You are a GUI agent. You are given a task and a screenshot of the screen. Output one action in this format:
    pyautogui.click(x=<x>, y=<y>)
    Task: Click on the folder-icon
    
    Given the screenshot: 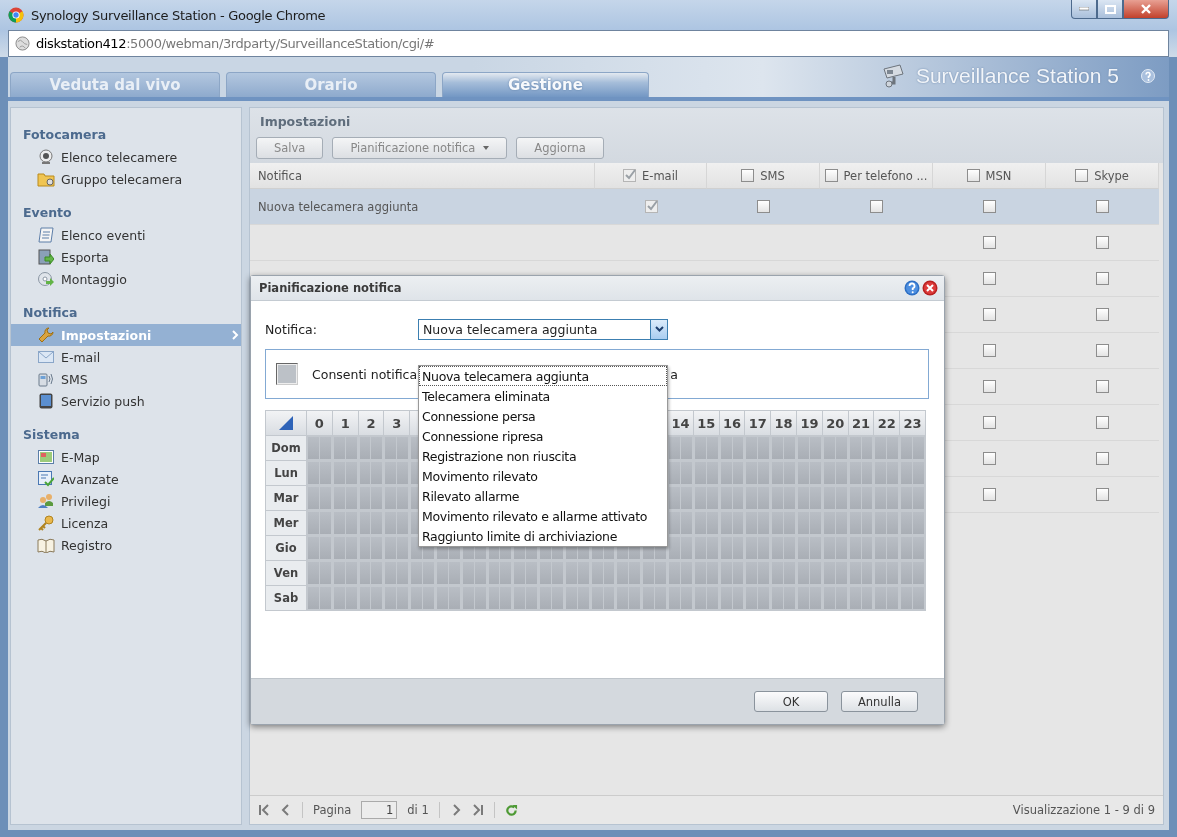 What is the action you would take?
    pyautogui.click(x=46, y=179)
    